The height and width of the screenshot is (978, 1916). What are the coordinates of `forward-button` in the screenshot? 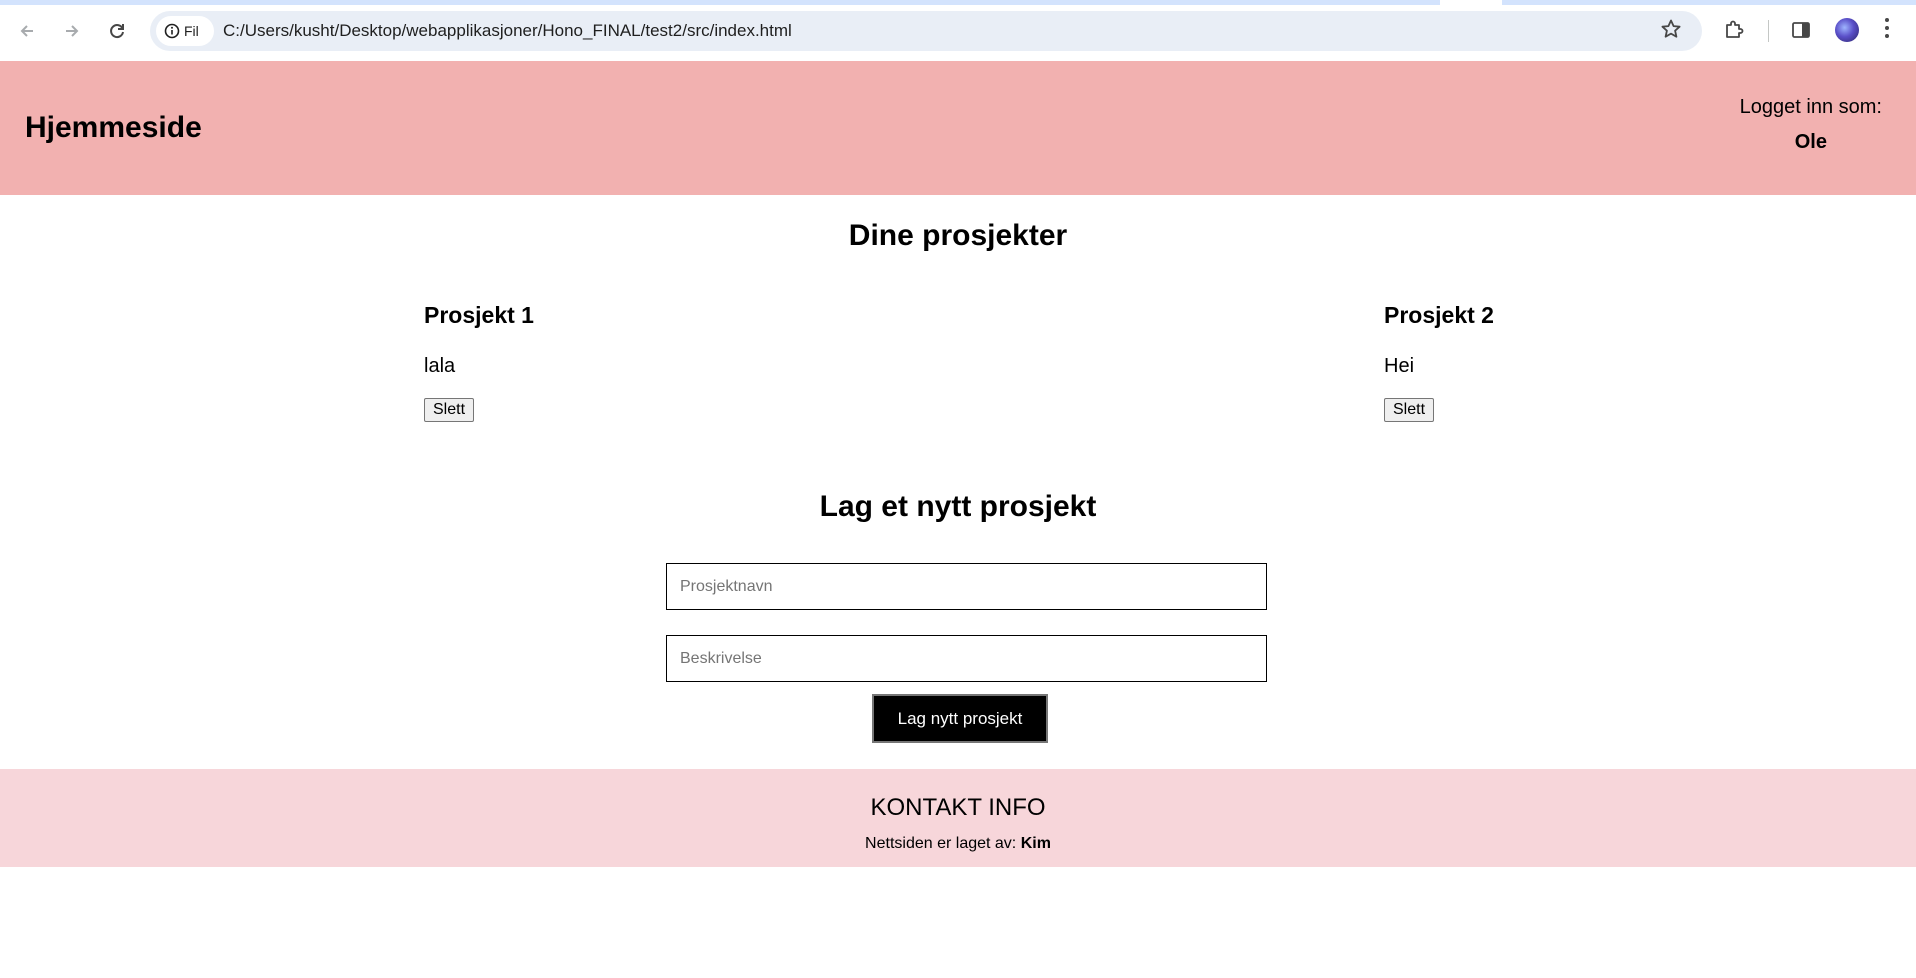 It's located at (72, 31).